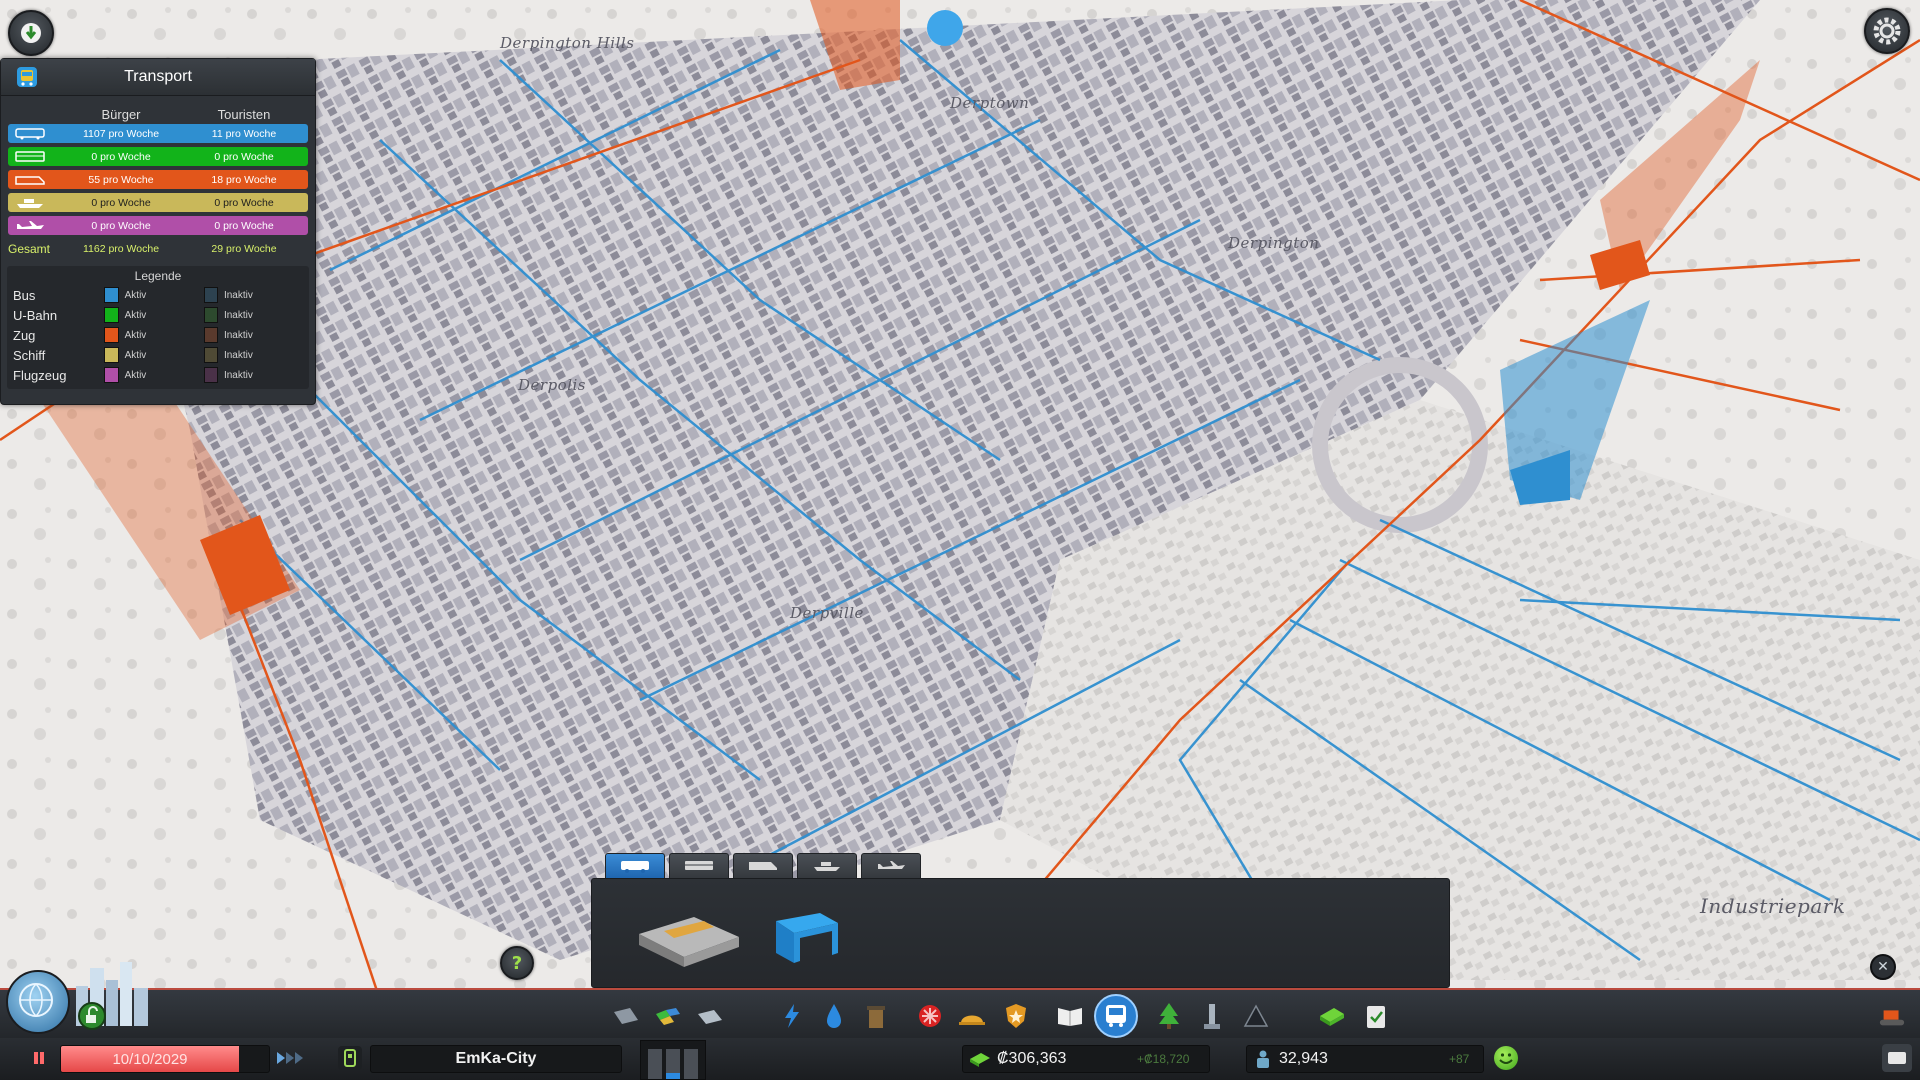  I want to click on water-drop-icon, so click(834, 1016).